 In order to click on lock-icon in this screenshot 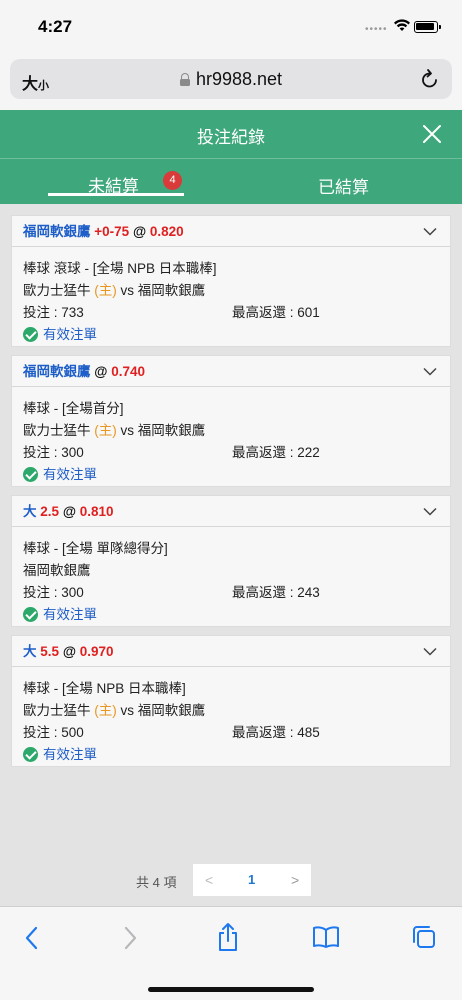, I will do `click(184, 79)`.